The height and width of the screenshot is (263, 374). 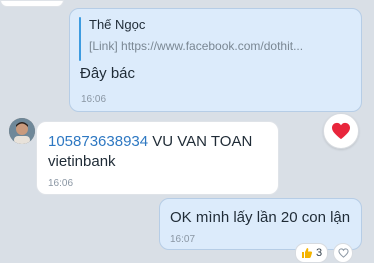 What do you see at coordinates (343, 253) in the screenshot?
I see `add-reaction-button` at bounding box center [343, 253].